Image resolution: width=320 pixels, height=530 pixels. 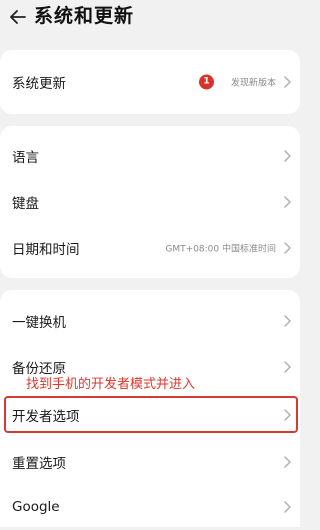 I want to click on back-button, so click(x=17, y=17).